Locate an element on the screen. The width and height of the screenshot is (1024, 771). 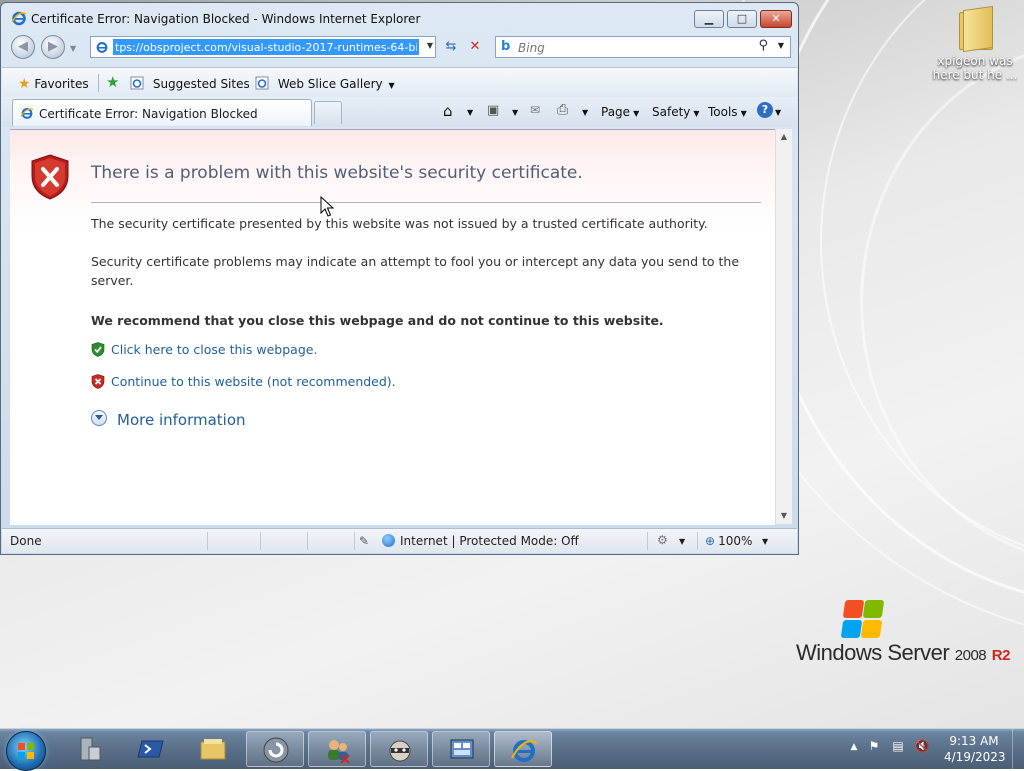
add-favorite-icon: ★ is located at coordinates (113, 82).